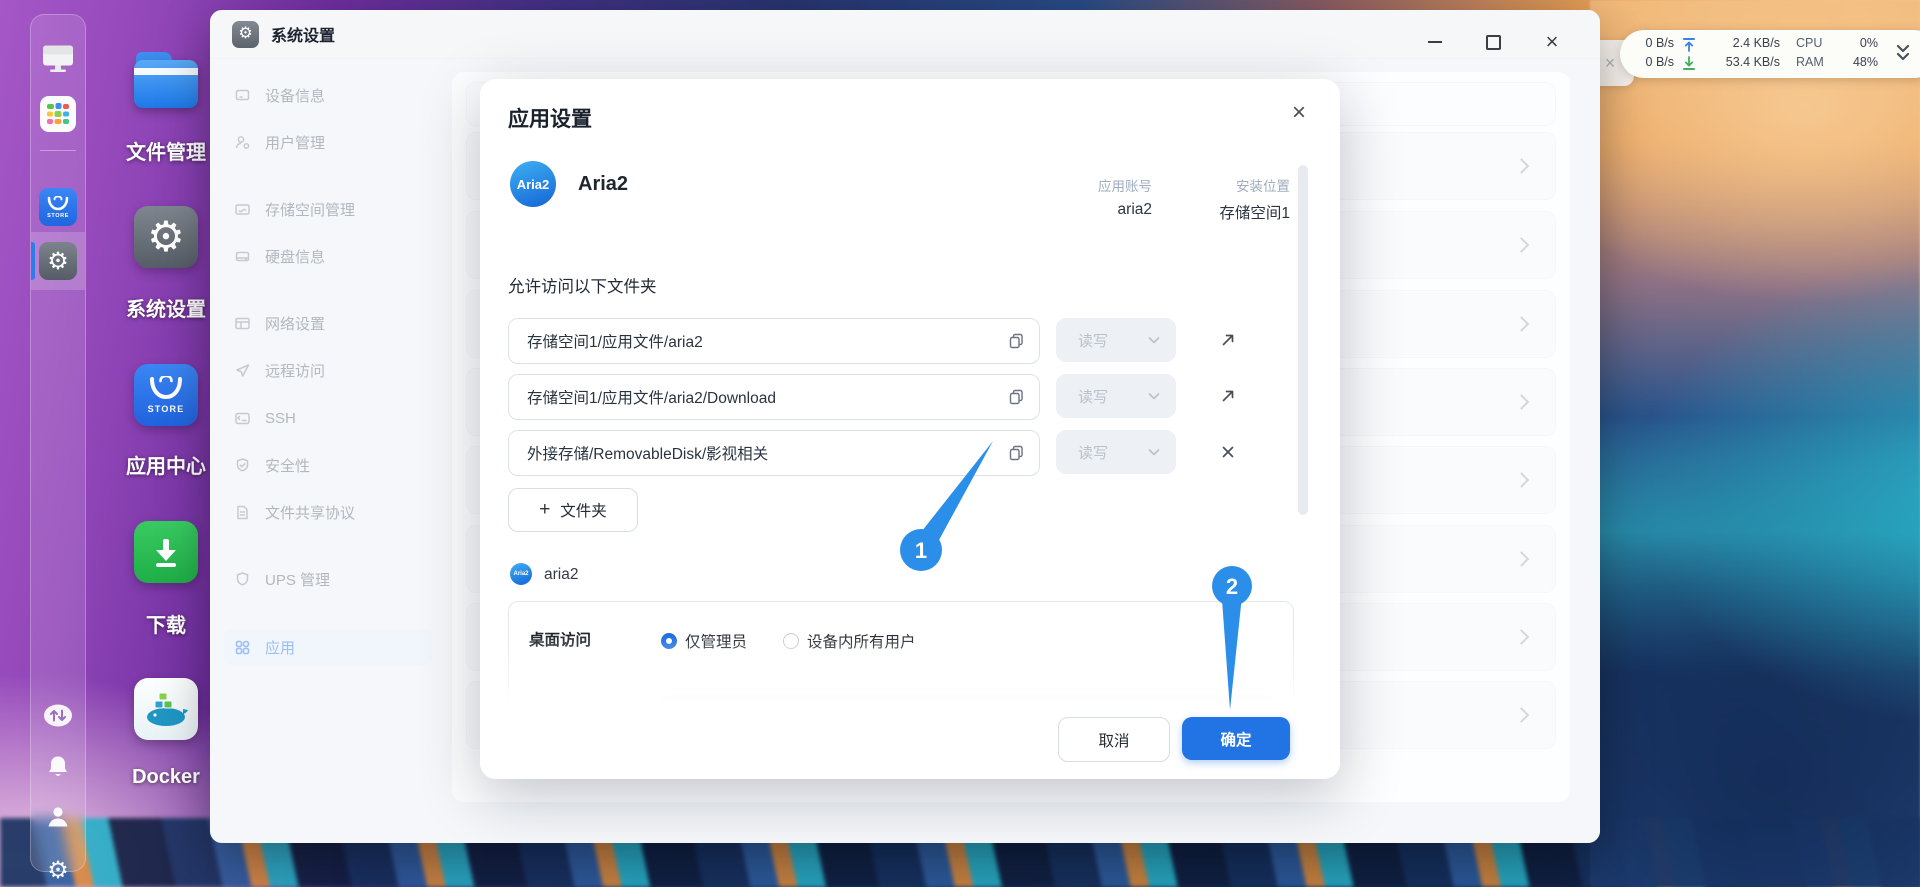 Image resolution: width=1920 pixels, height=887 pixels. What do you see at coordinates (582, 287) in the screenshot?
I see `folders-section-label: 允许访问以下文件夹` at bounding box center [582, 287].